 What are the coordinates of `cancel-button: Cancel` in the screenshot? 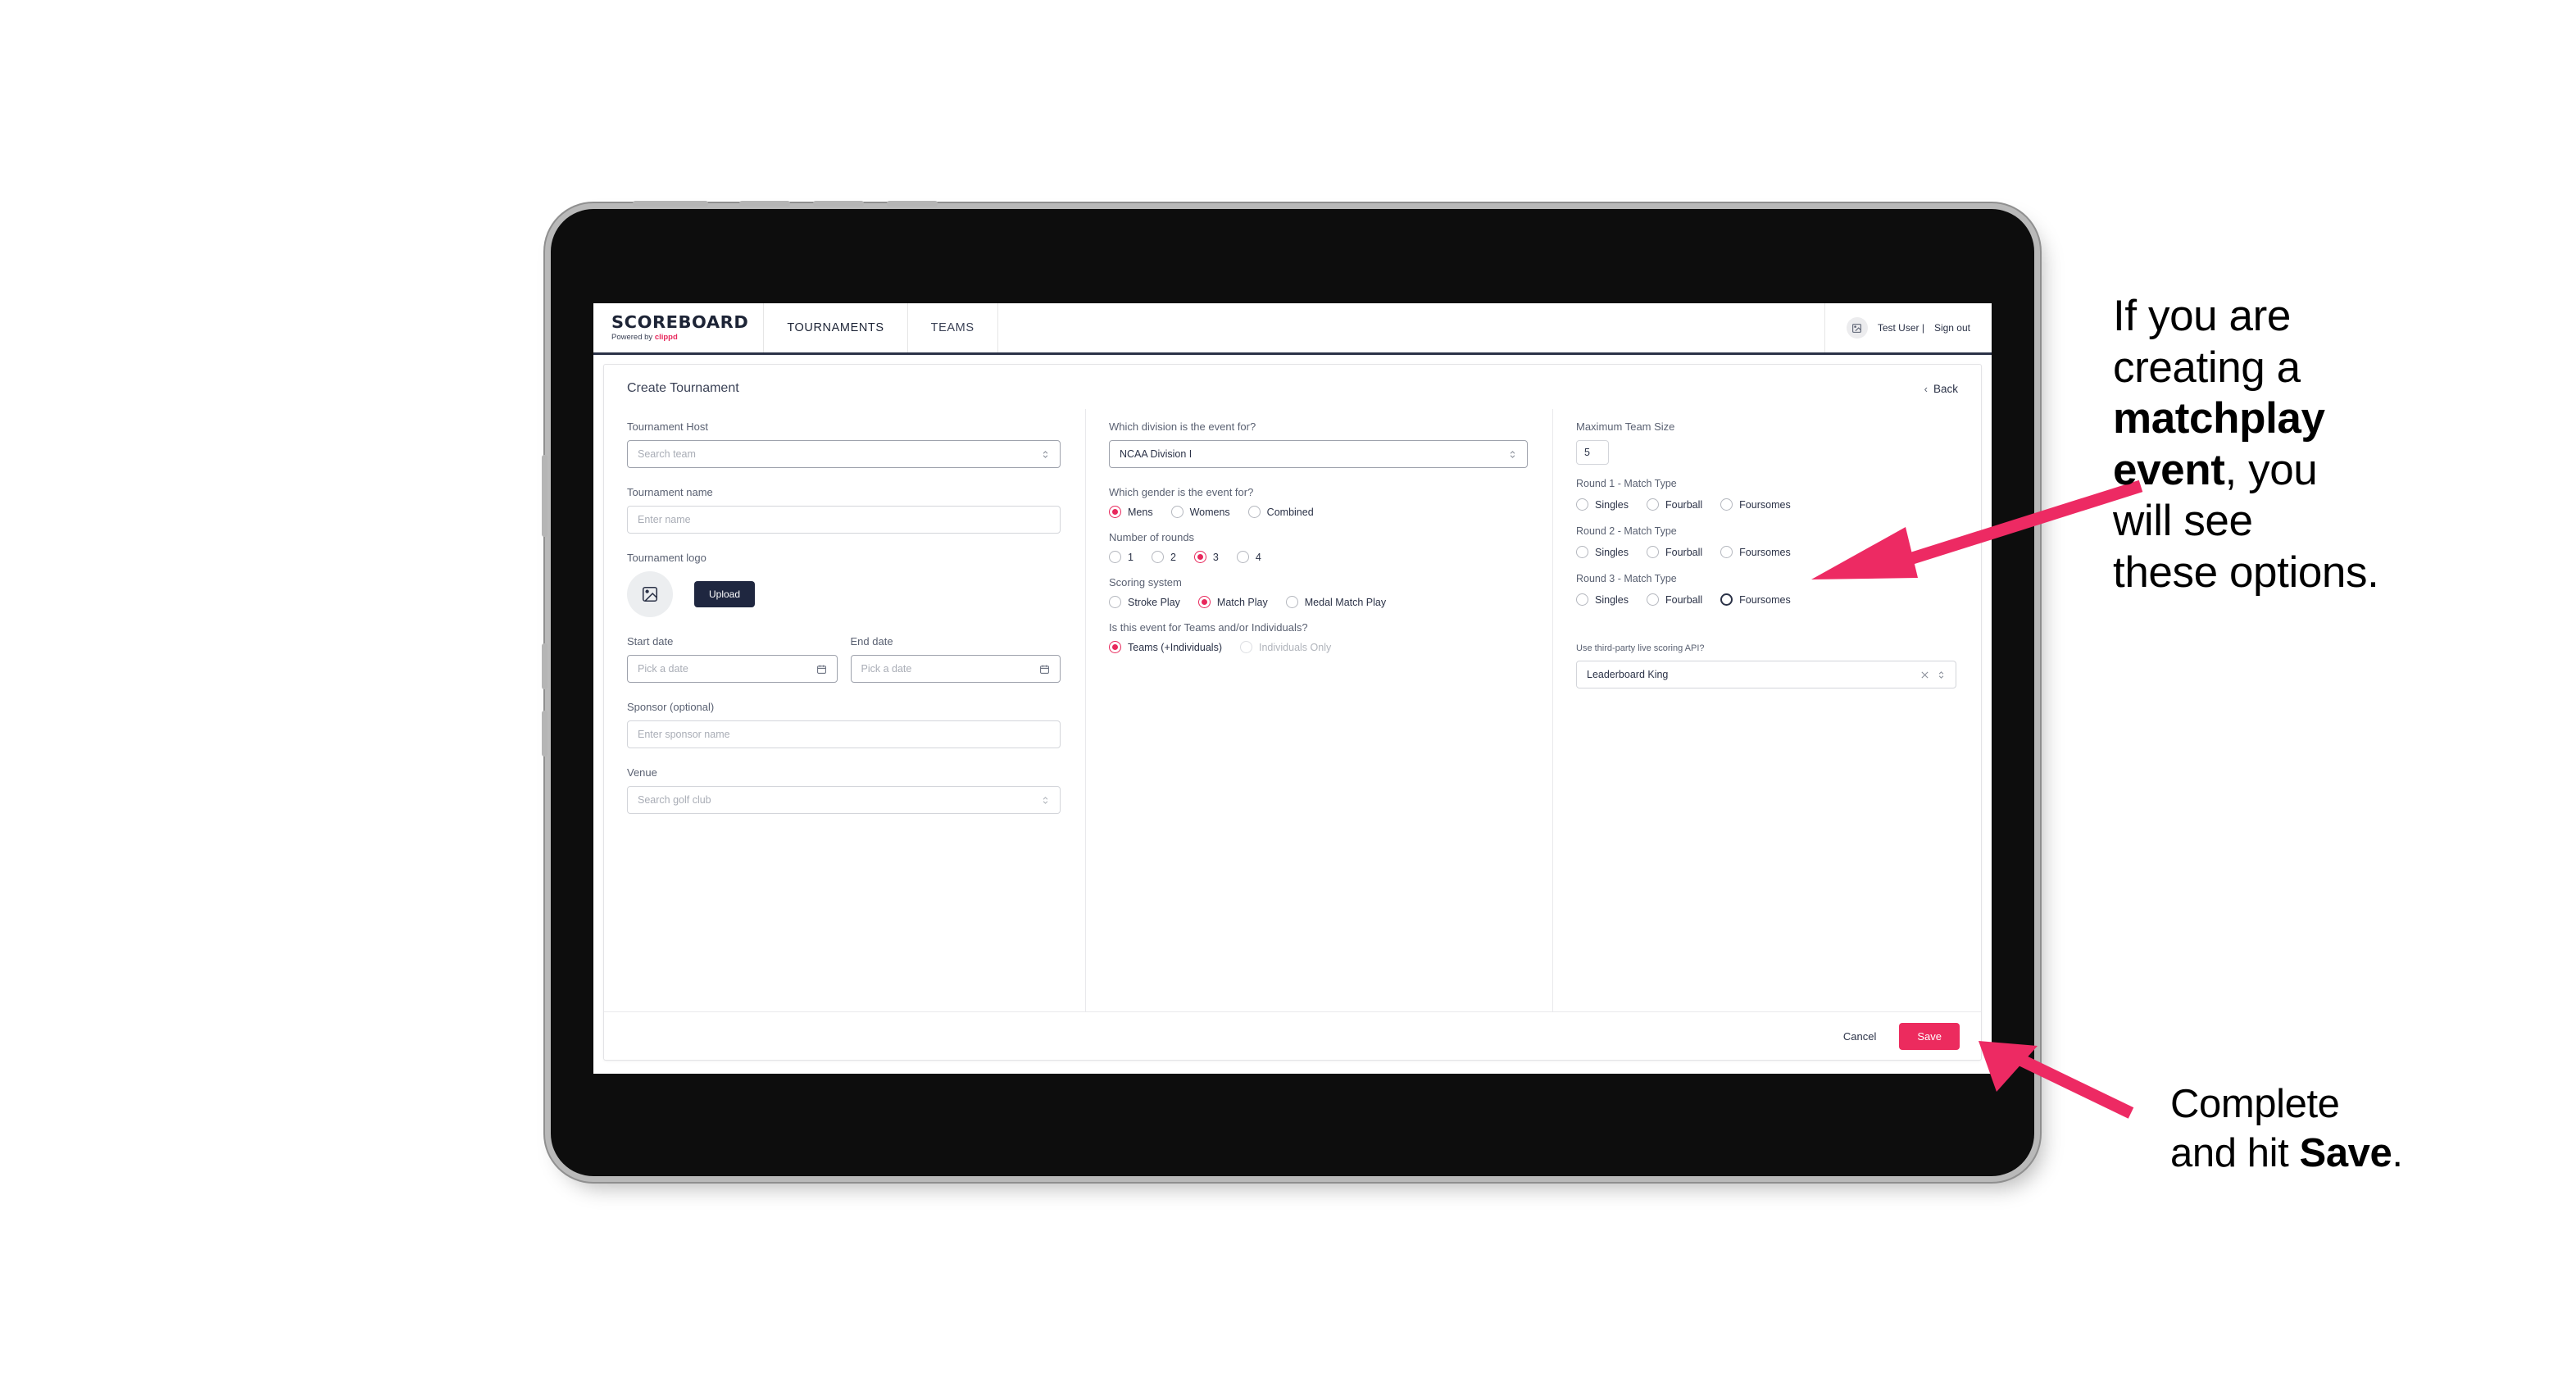 It's located at (1859, 1036).